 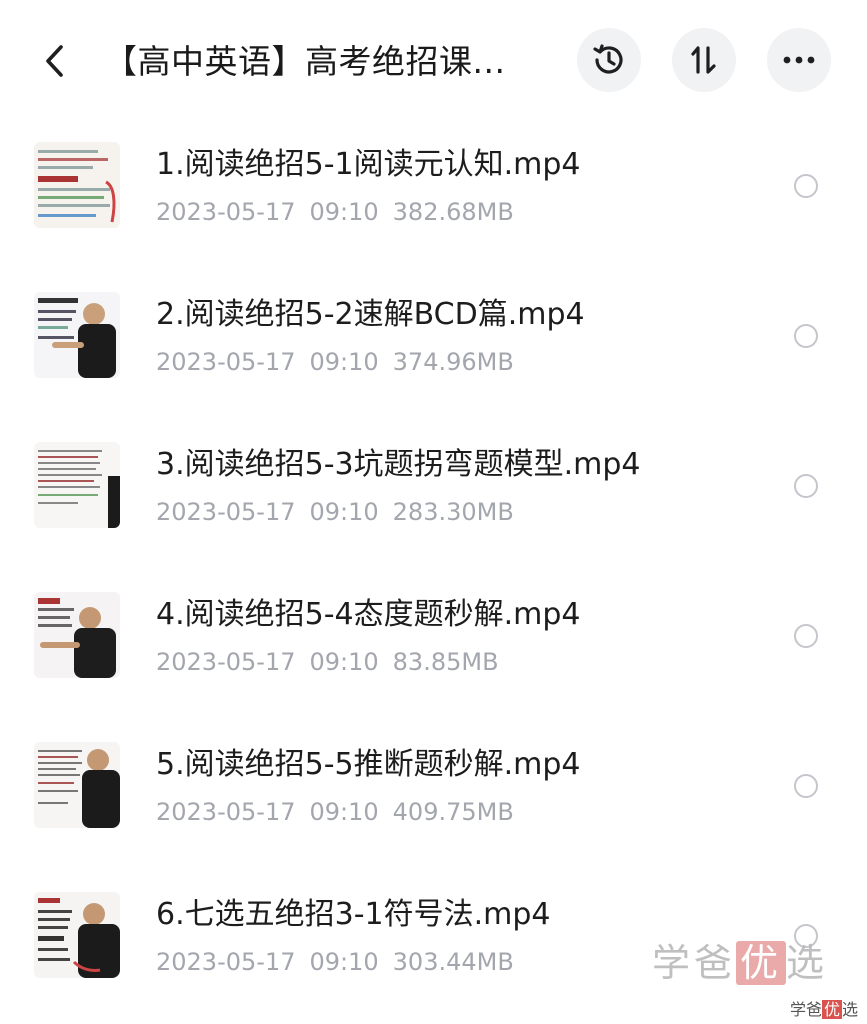 What do you see at coordinates (445, 662) in the screenshot?
I see `file-size: 83.85MB` at bounding box center [445, 662].